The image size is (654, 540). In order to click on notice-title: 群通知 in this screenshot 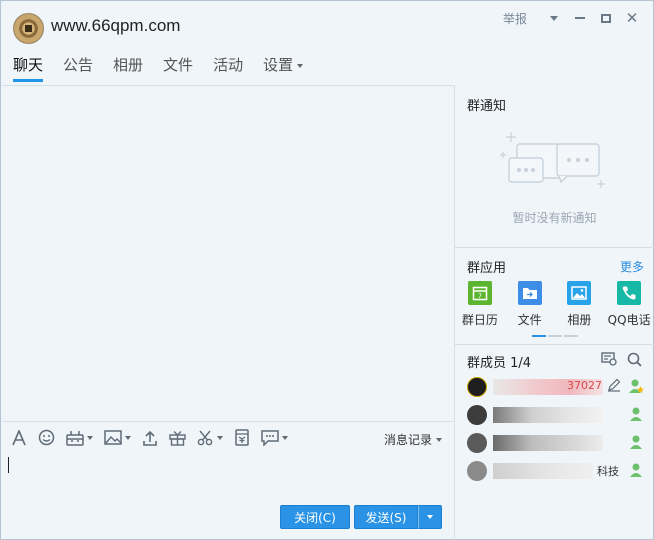, I will do `click(487, 106)`.